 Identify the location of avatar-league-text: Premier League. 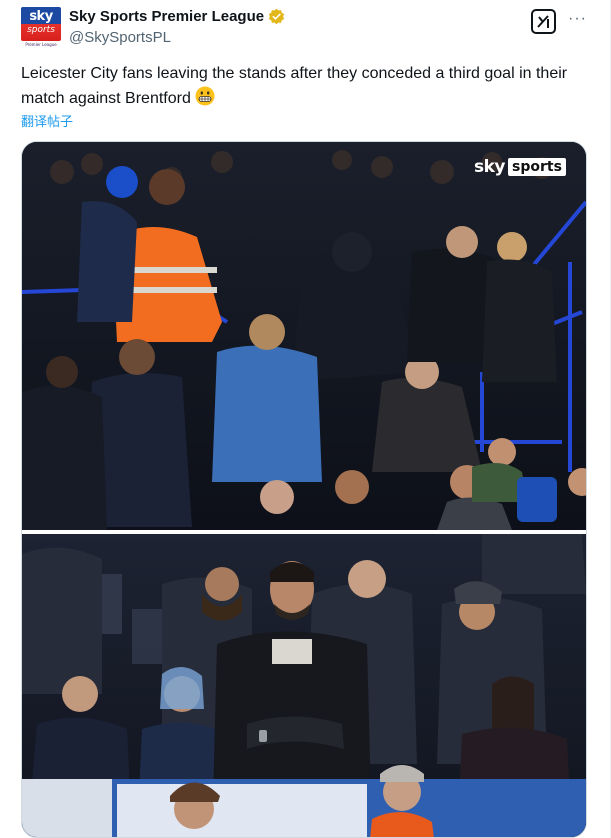
(41, 44).